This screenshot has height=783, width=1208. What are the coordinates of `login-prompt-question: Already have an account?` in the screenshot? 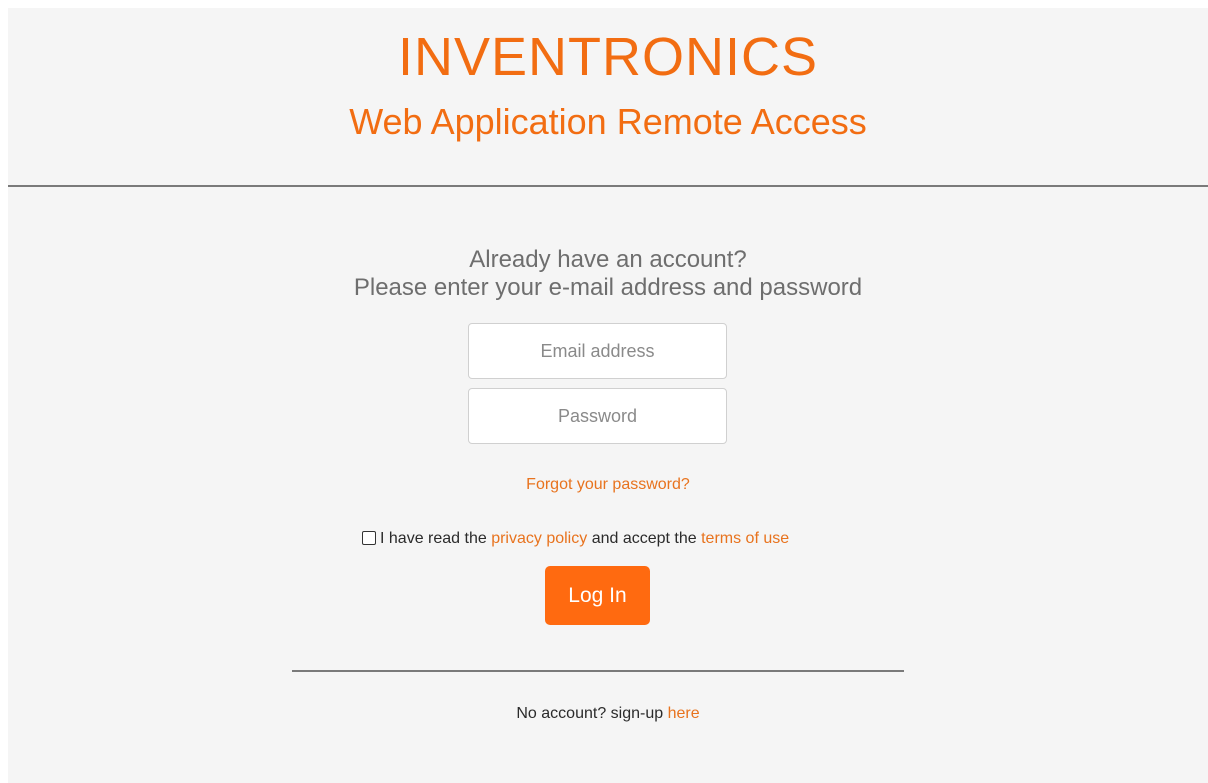 It's located at (608, 259).